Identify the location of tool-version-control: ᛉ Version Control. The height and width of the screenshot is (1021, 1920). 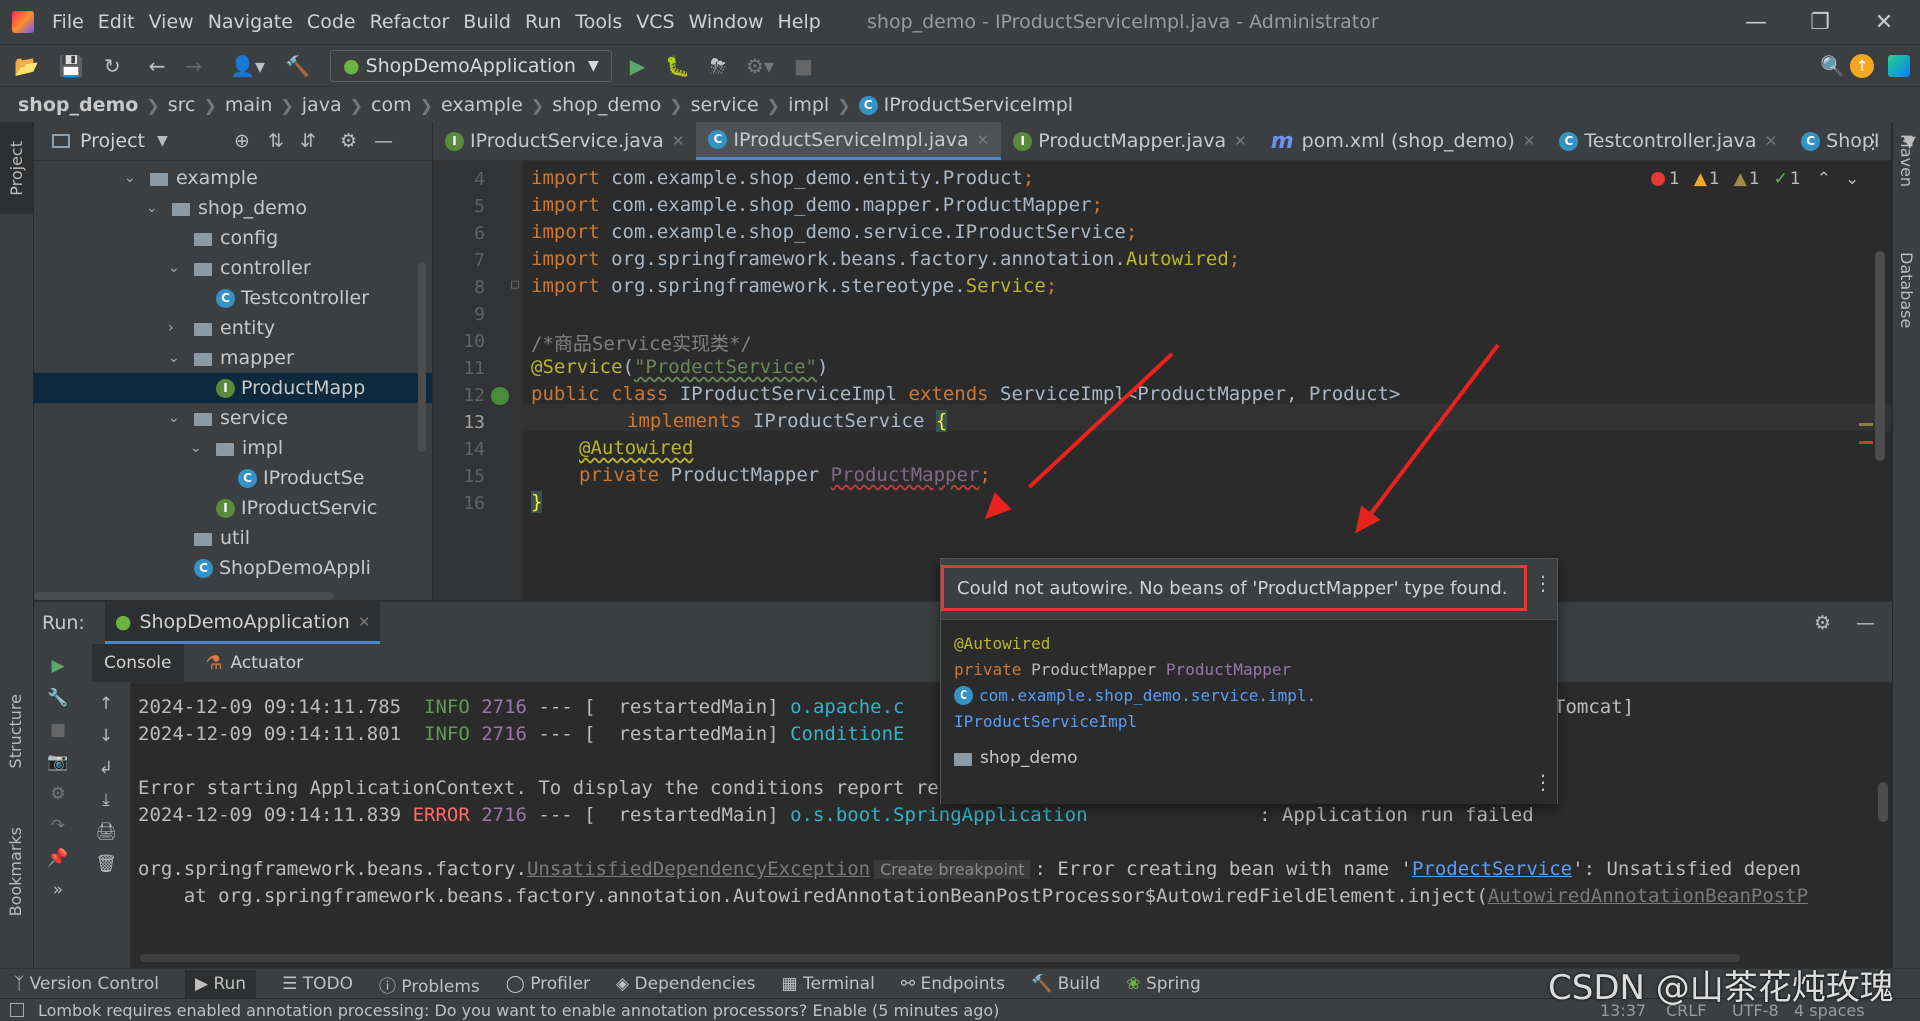
(86, 984).